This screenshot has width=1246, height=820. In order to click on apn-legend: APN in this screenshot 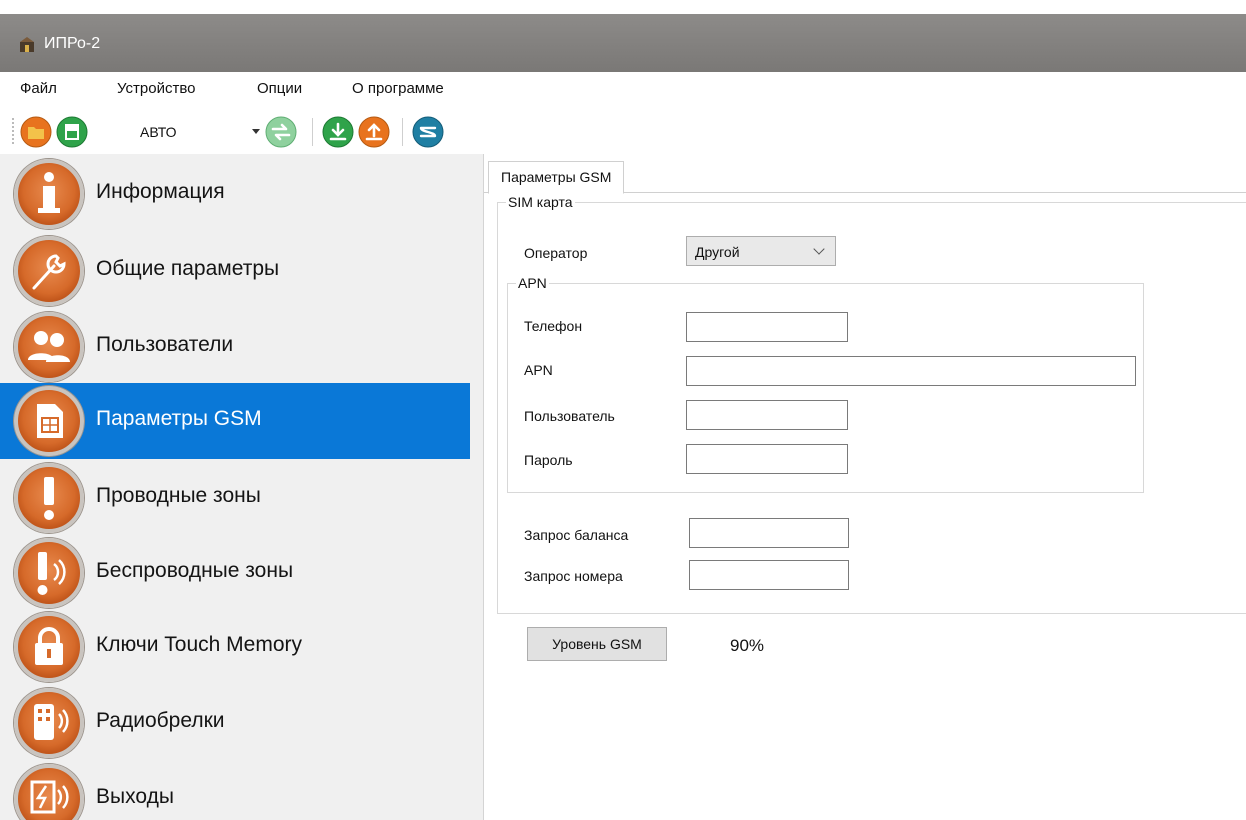, I will do `click(532, 283)`.